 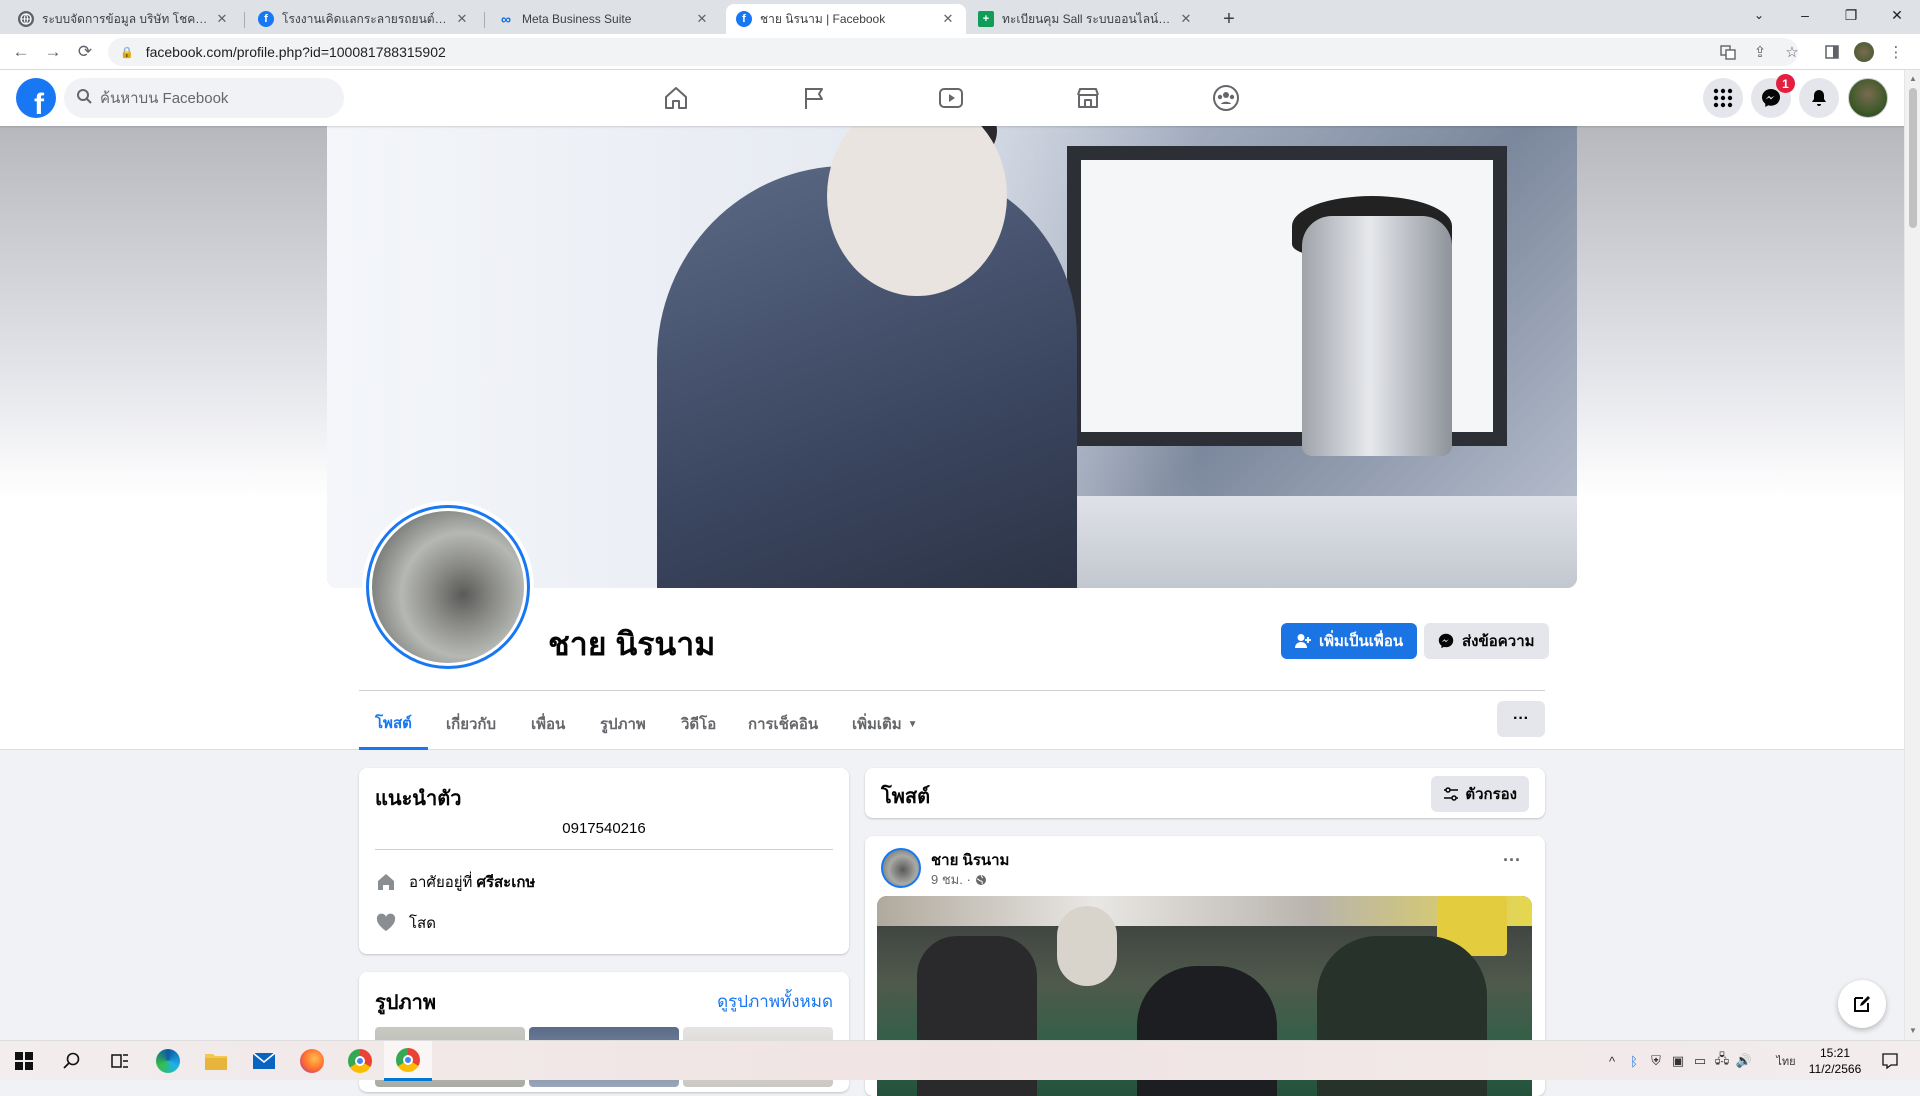 What do you see at coordinates (1773, 96) in the screenshot?
I see `messenger-icon: 1` at bounding box center [1773, 96].